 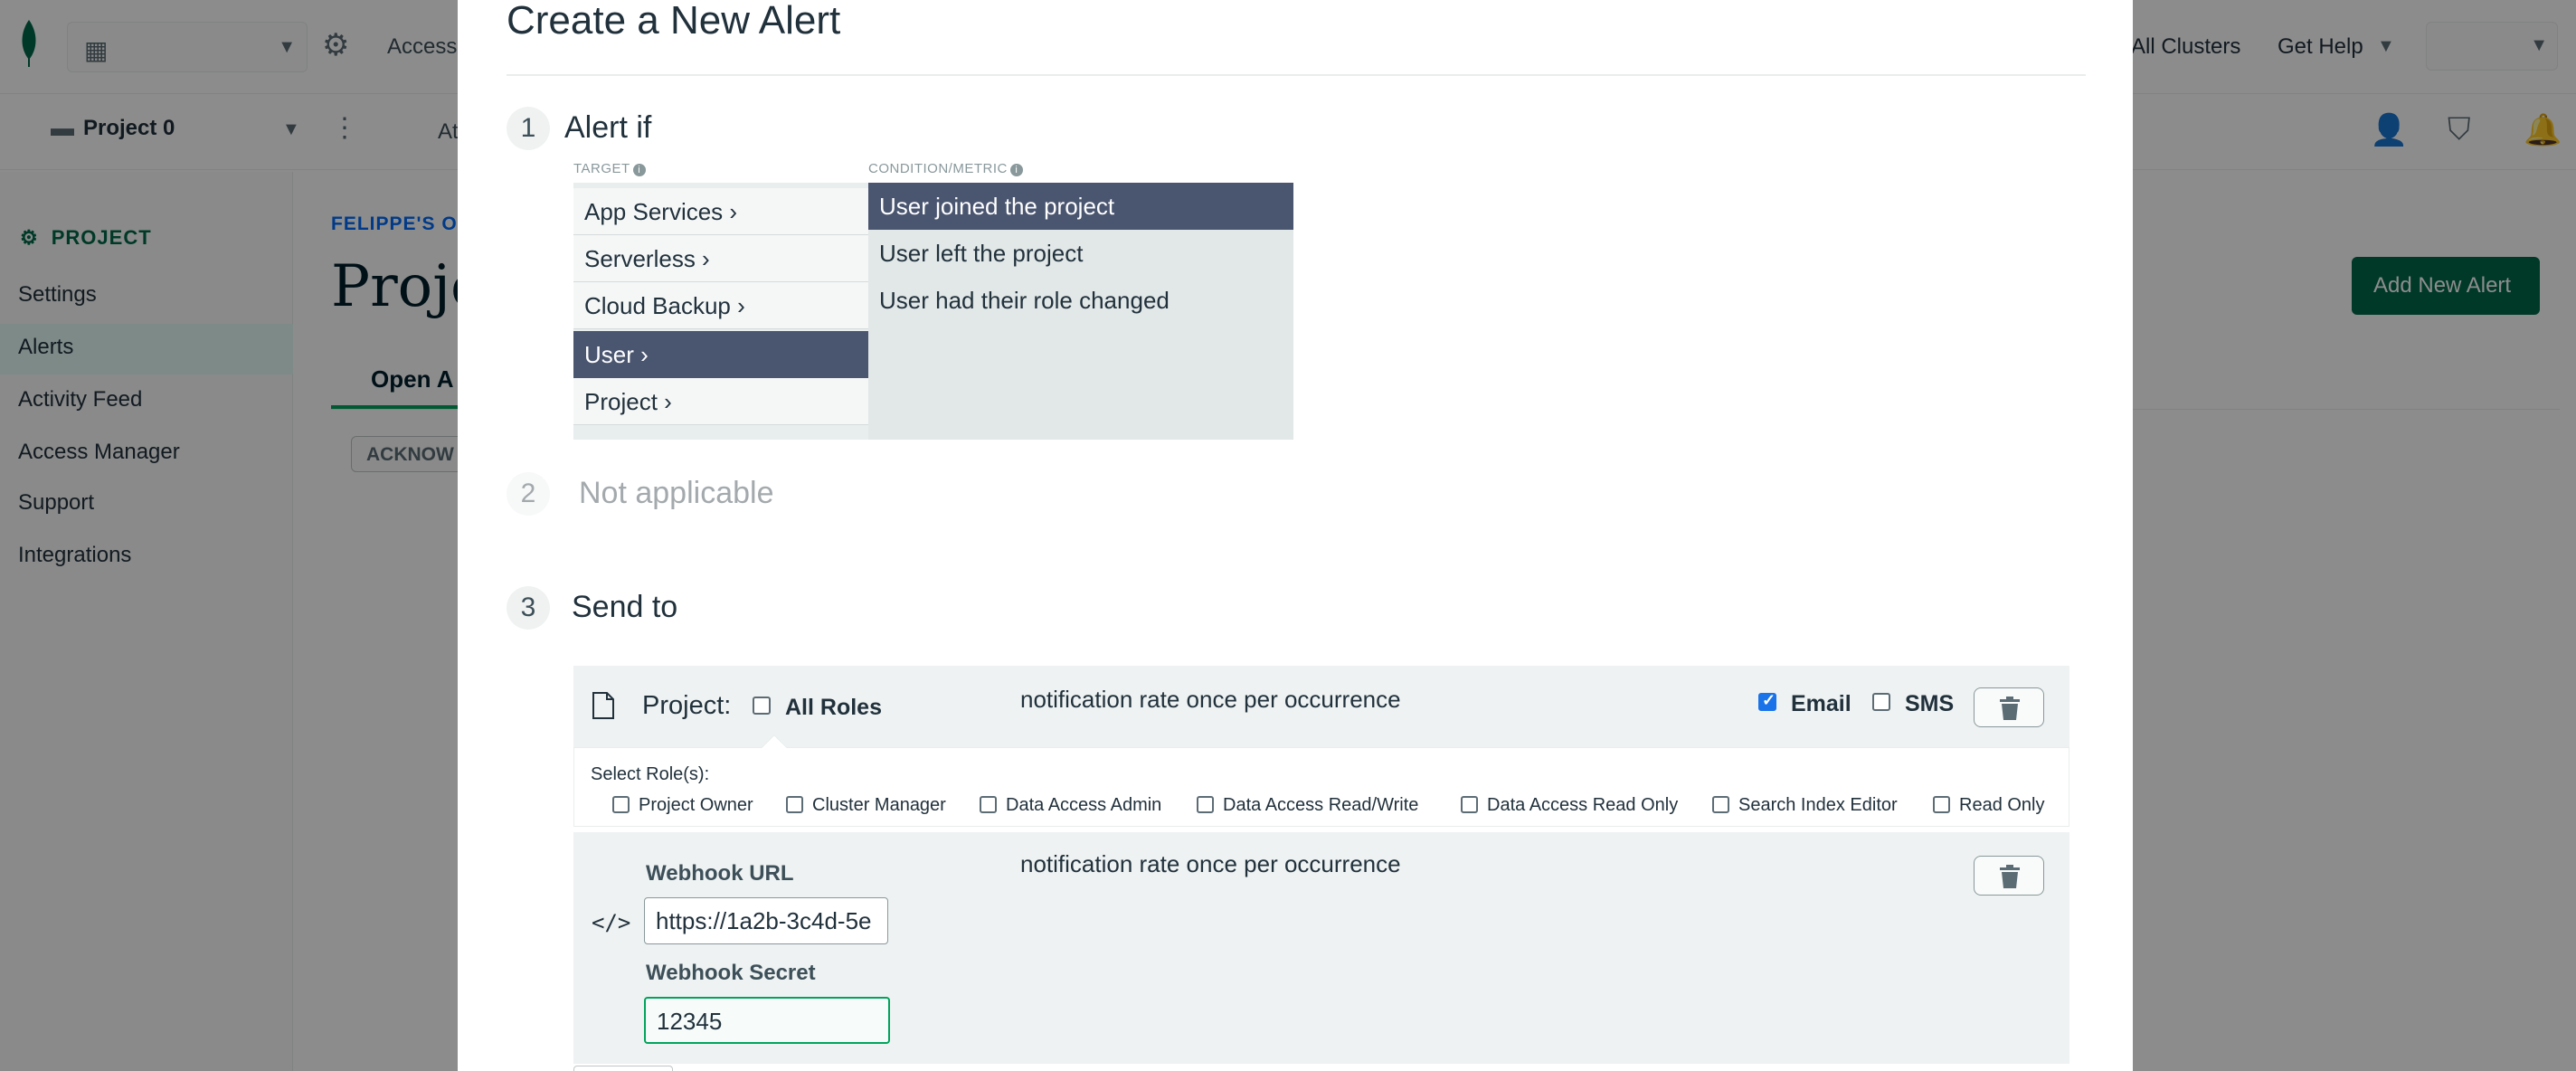 What do you see at coordinates (945, 169) in the screenshot?
I see `condition-column-label: CONDITION/METRIC i` at bounding box center [945, 169].